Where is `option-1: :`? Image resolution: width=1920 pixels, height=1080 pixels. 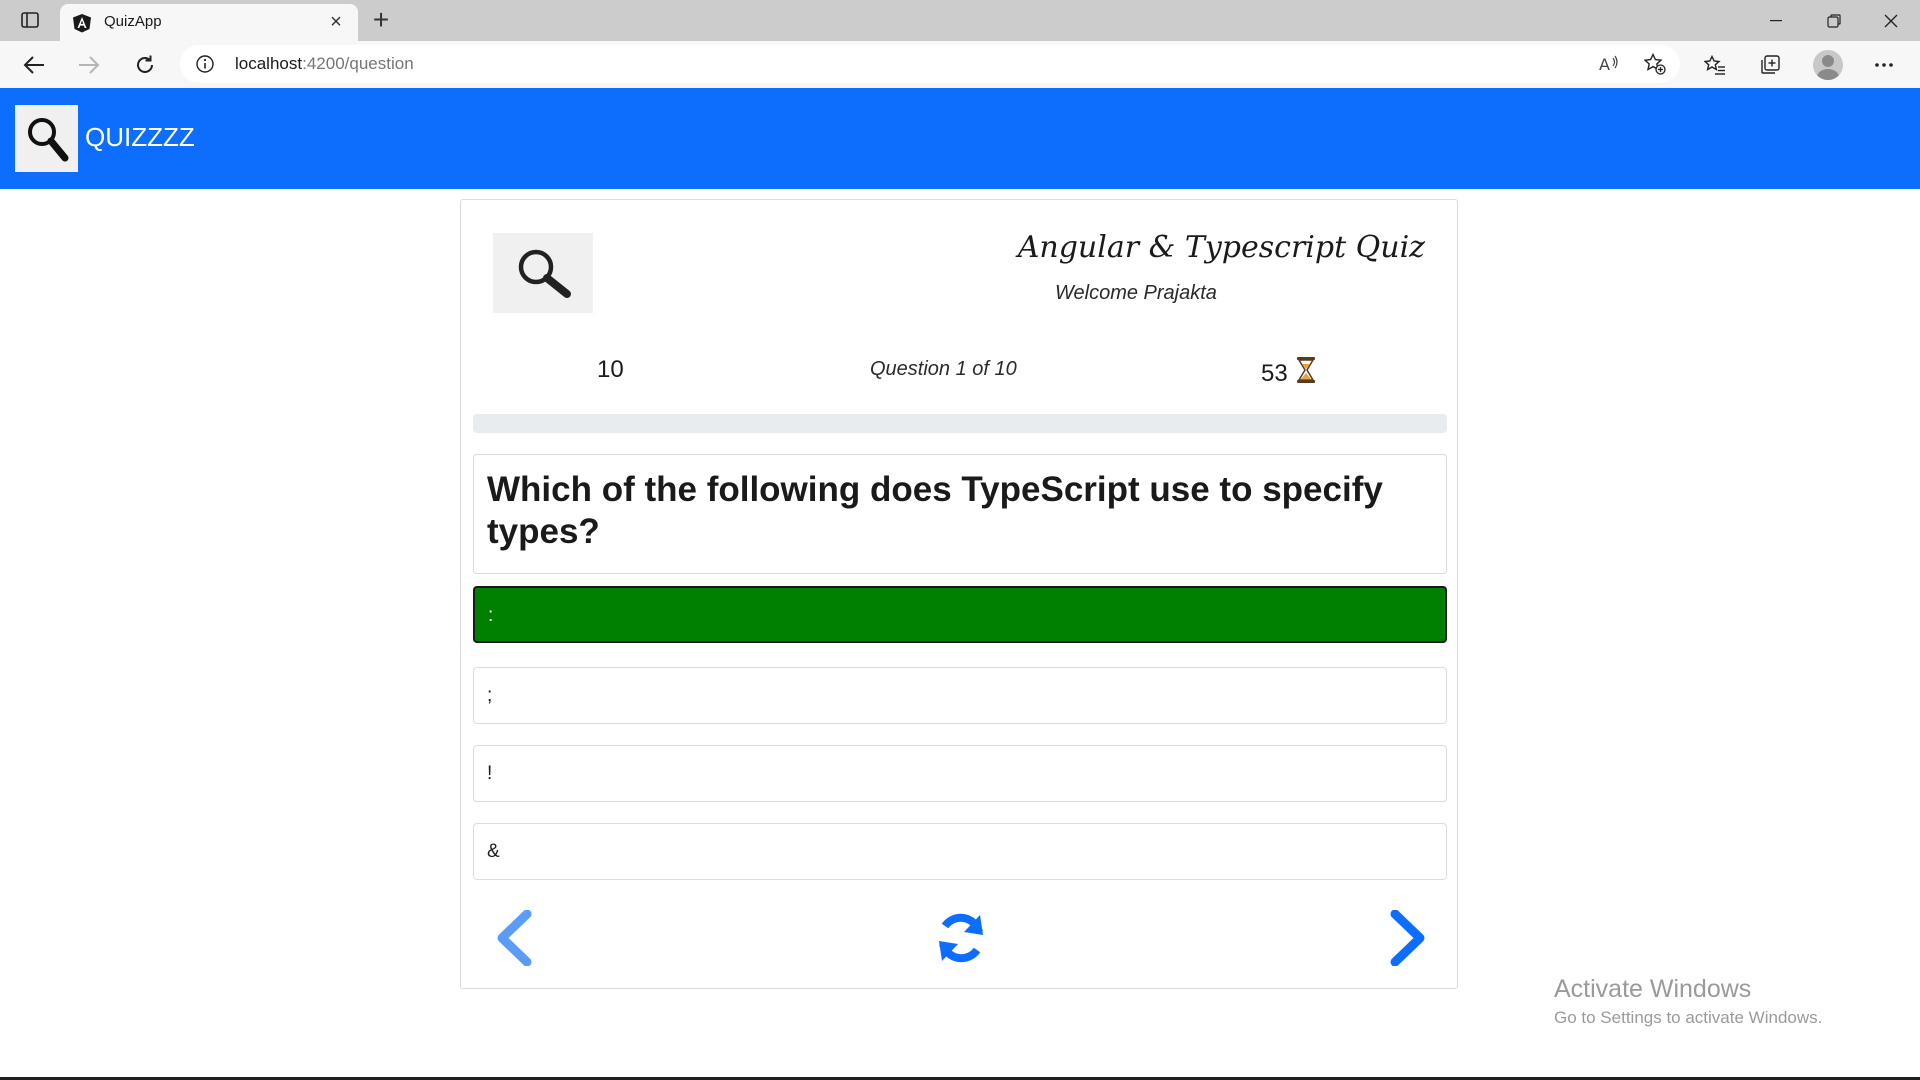
option-1: : is located at coordinates (960, 614).